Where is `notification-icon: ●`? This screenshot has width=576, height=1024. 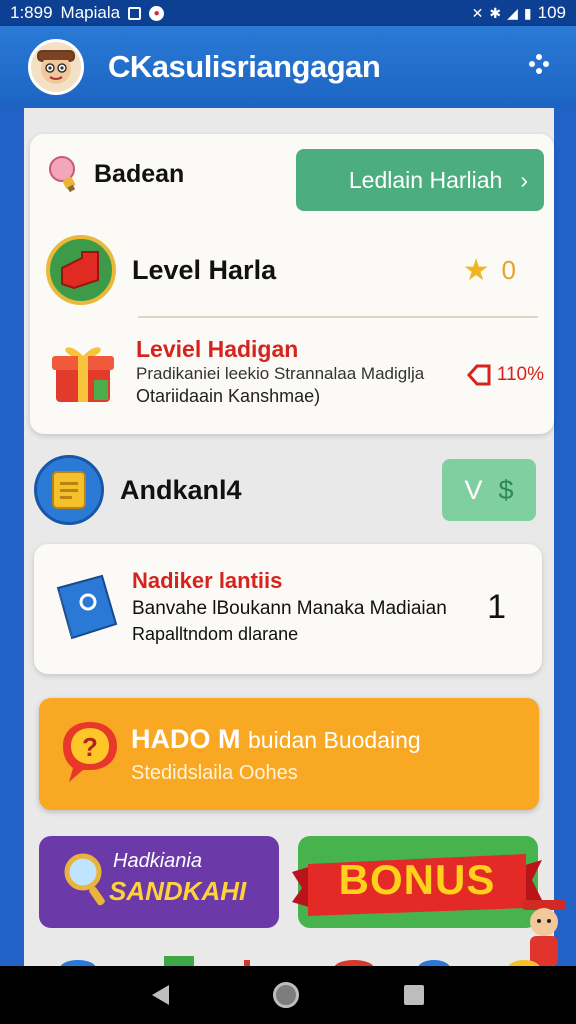
notification-icon: ● is located at coordinates (157, 13).